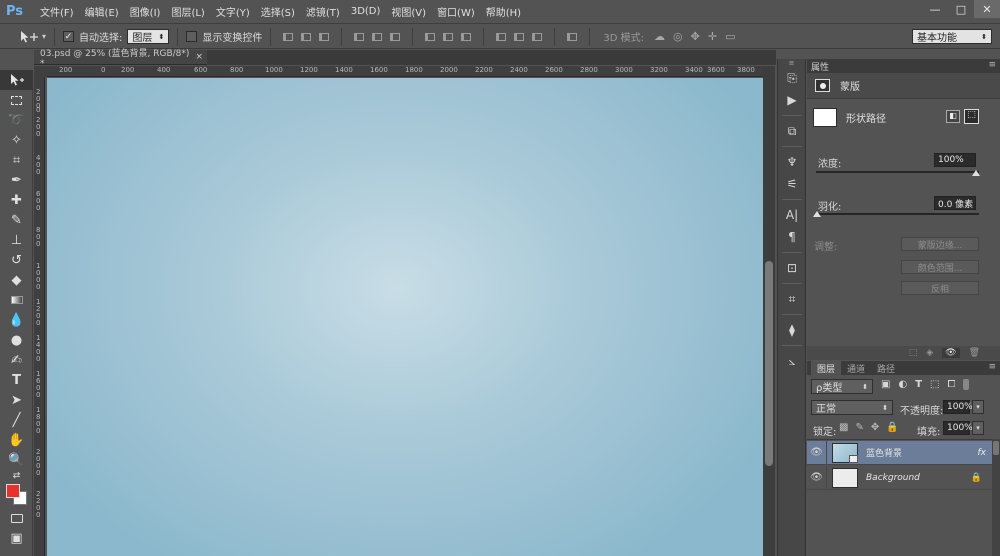 The height and width of the screenshot is (556, 1000). What do you see at coordinates (278, 11) in the screenshot?
I see `menu-select: 选择(S)` at bounding box center [278, 11].